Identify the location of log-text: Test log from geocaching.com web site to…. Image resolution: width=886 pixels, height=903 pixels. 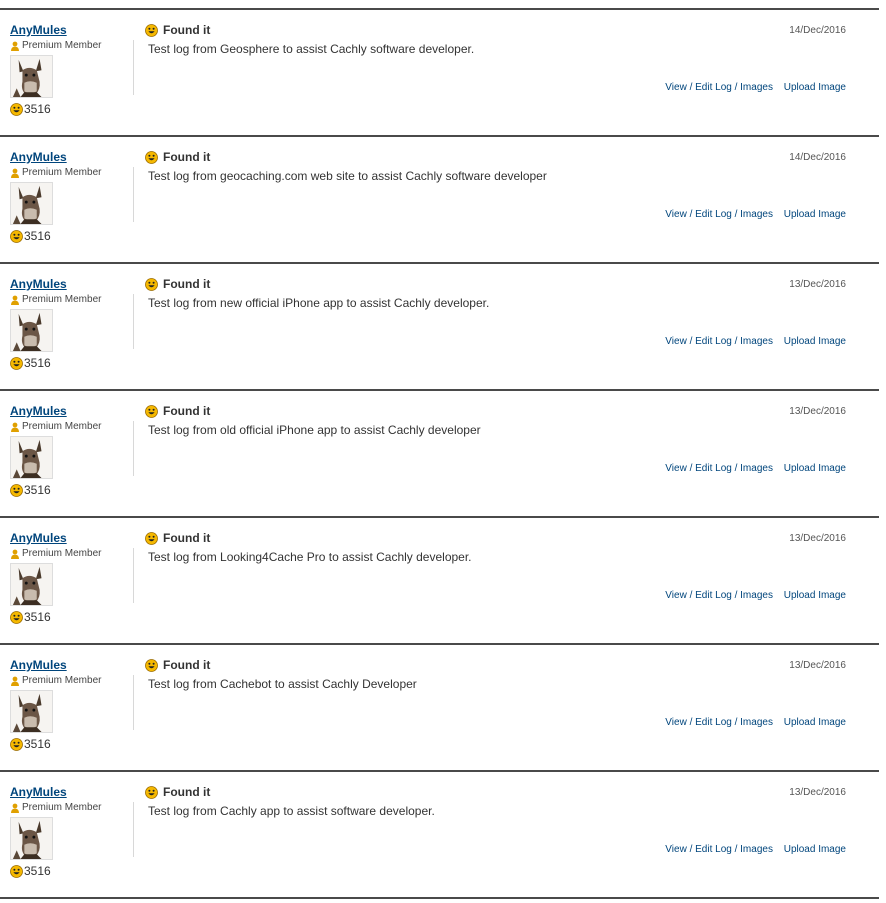
(347, 176).